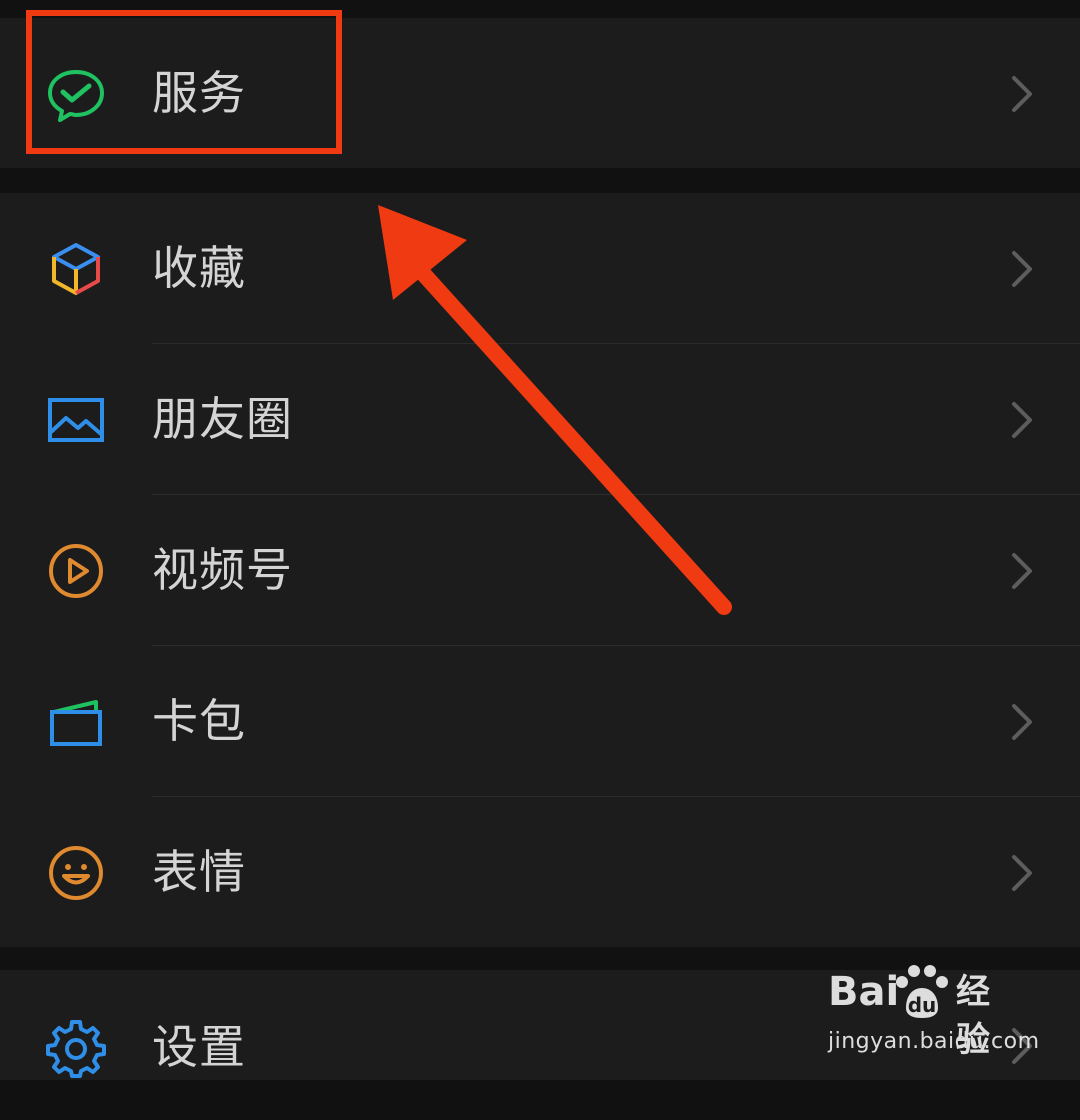 This screenshot has width=1080, height=1120. What do you see at coordinates (76, 722) in the screenshot?
I see `card-wallet-icon` at bounding box center [76, 722].